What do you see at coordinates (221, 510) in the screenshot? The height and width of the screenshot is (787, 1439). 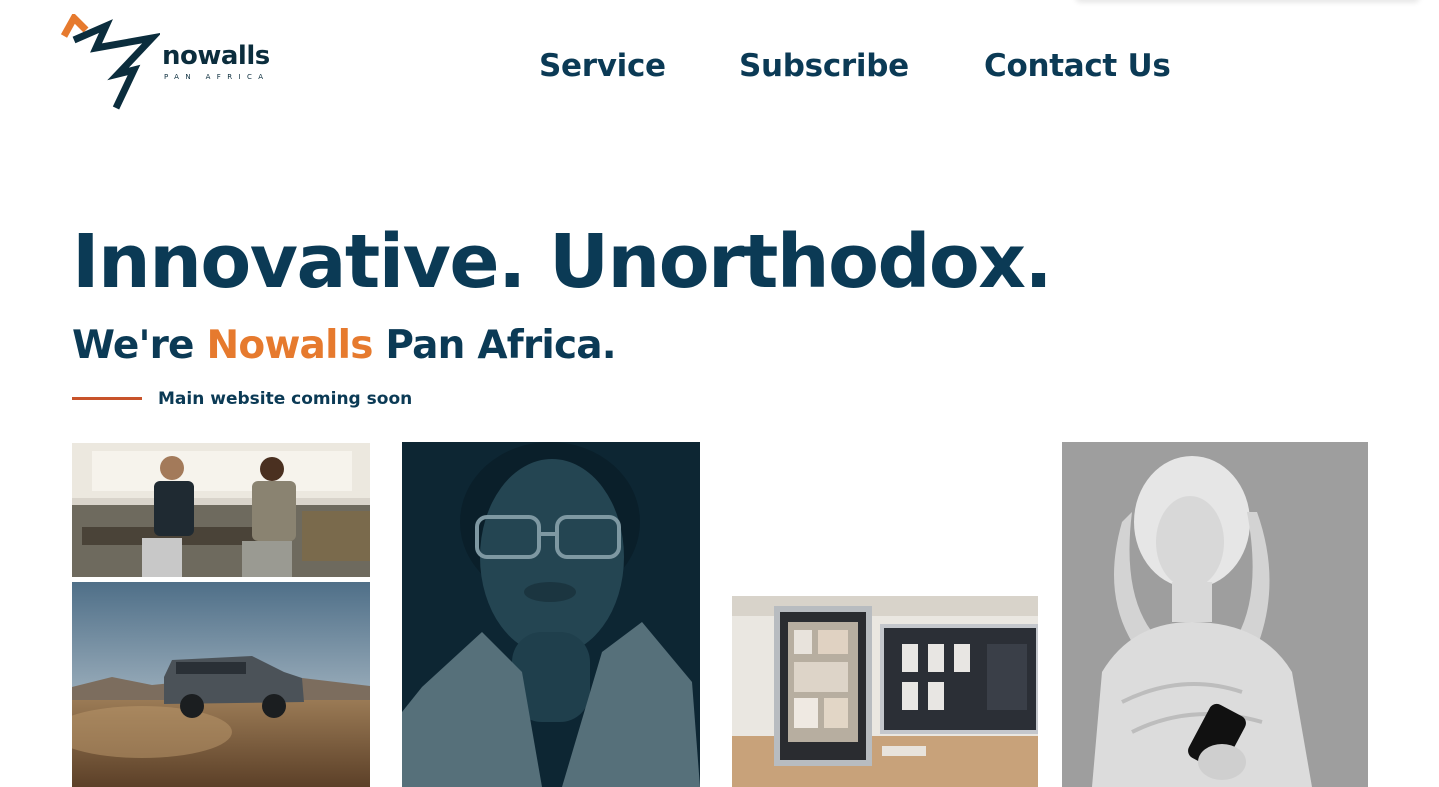 I see `meeting-photo` at bounding box center [221, 510].